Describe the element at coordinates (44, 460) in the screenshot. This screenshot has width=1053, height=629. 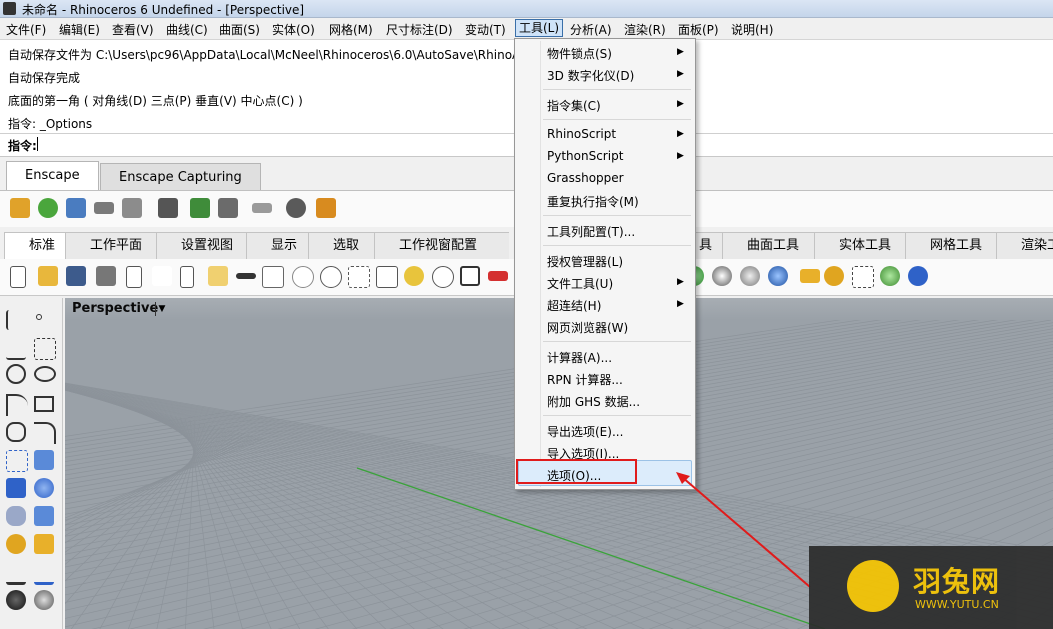
I see `extrude-surface-icon` at that location.